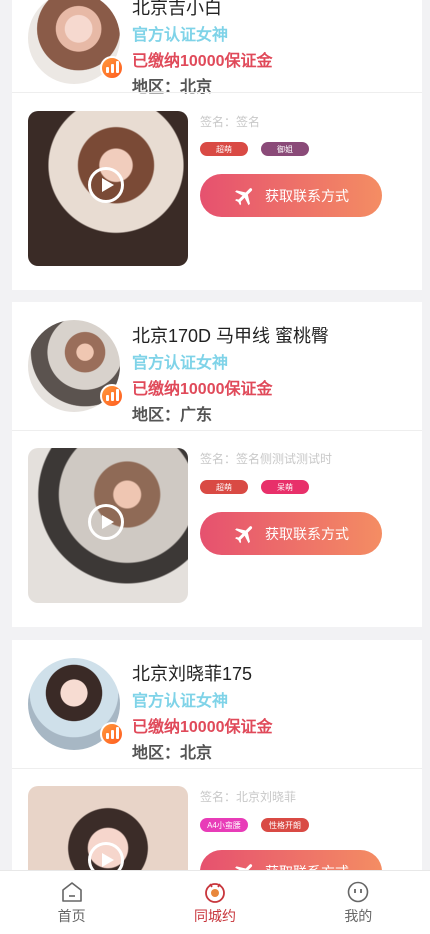 The image size is (430, 934). I want to click on tag: A4小蛮腰, so click(224, 825).